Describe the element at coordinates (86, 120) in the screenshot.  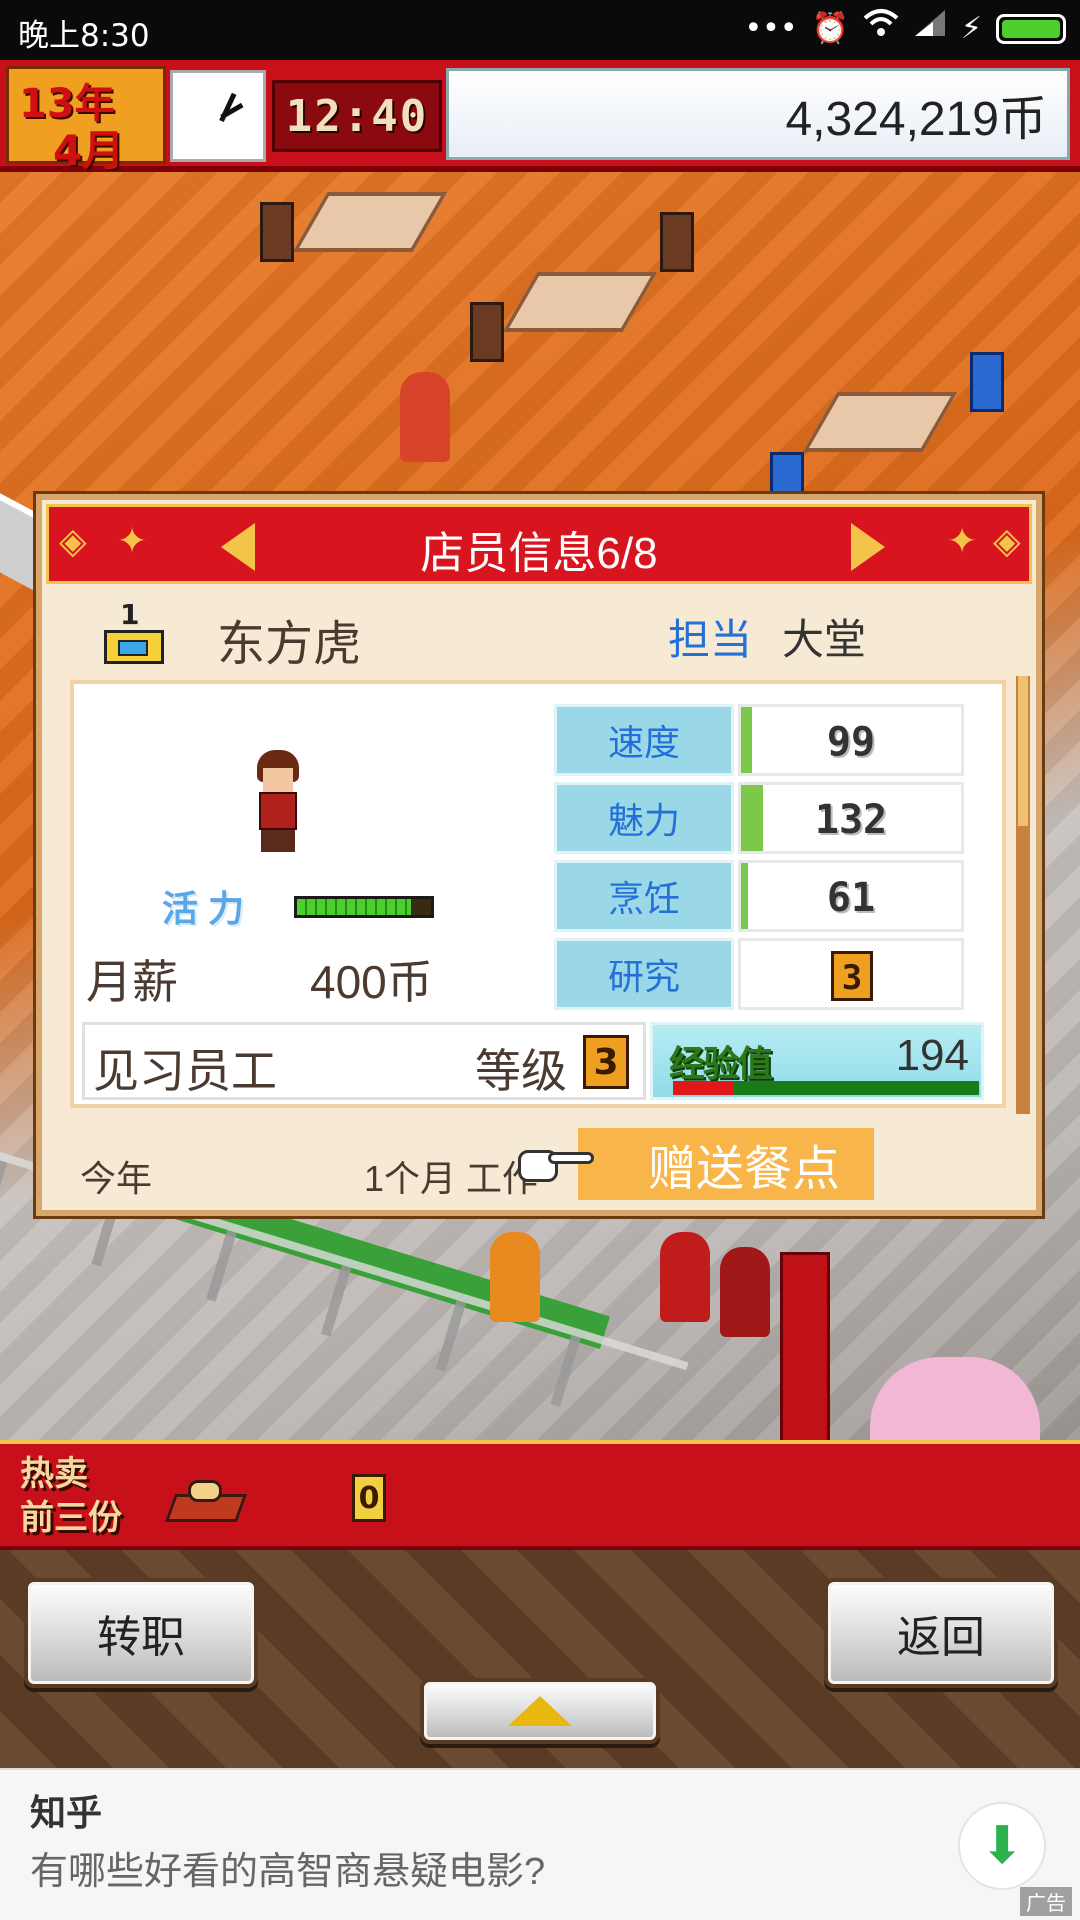
I see `game-date: 13年 4月` at that location.